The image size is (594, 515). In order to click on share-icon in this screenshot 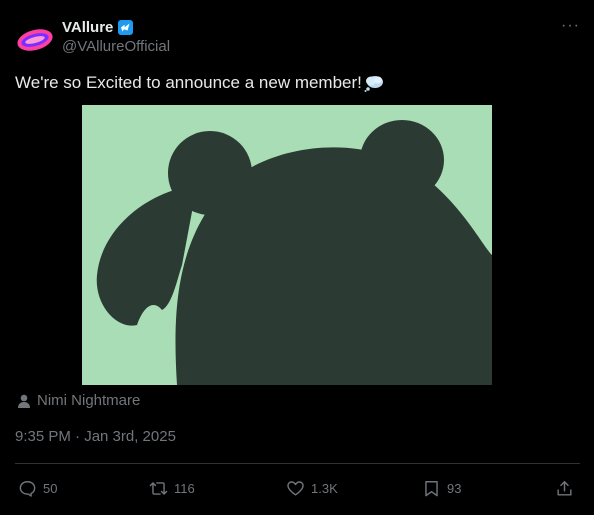, I will do `click(564, 488)`.